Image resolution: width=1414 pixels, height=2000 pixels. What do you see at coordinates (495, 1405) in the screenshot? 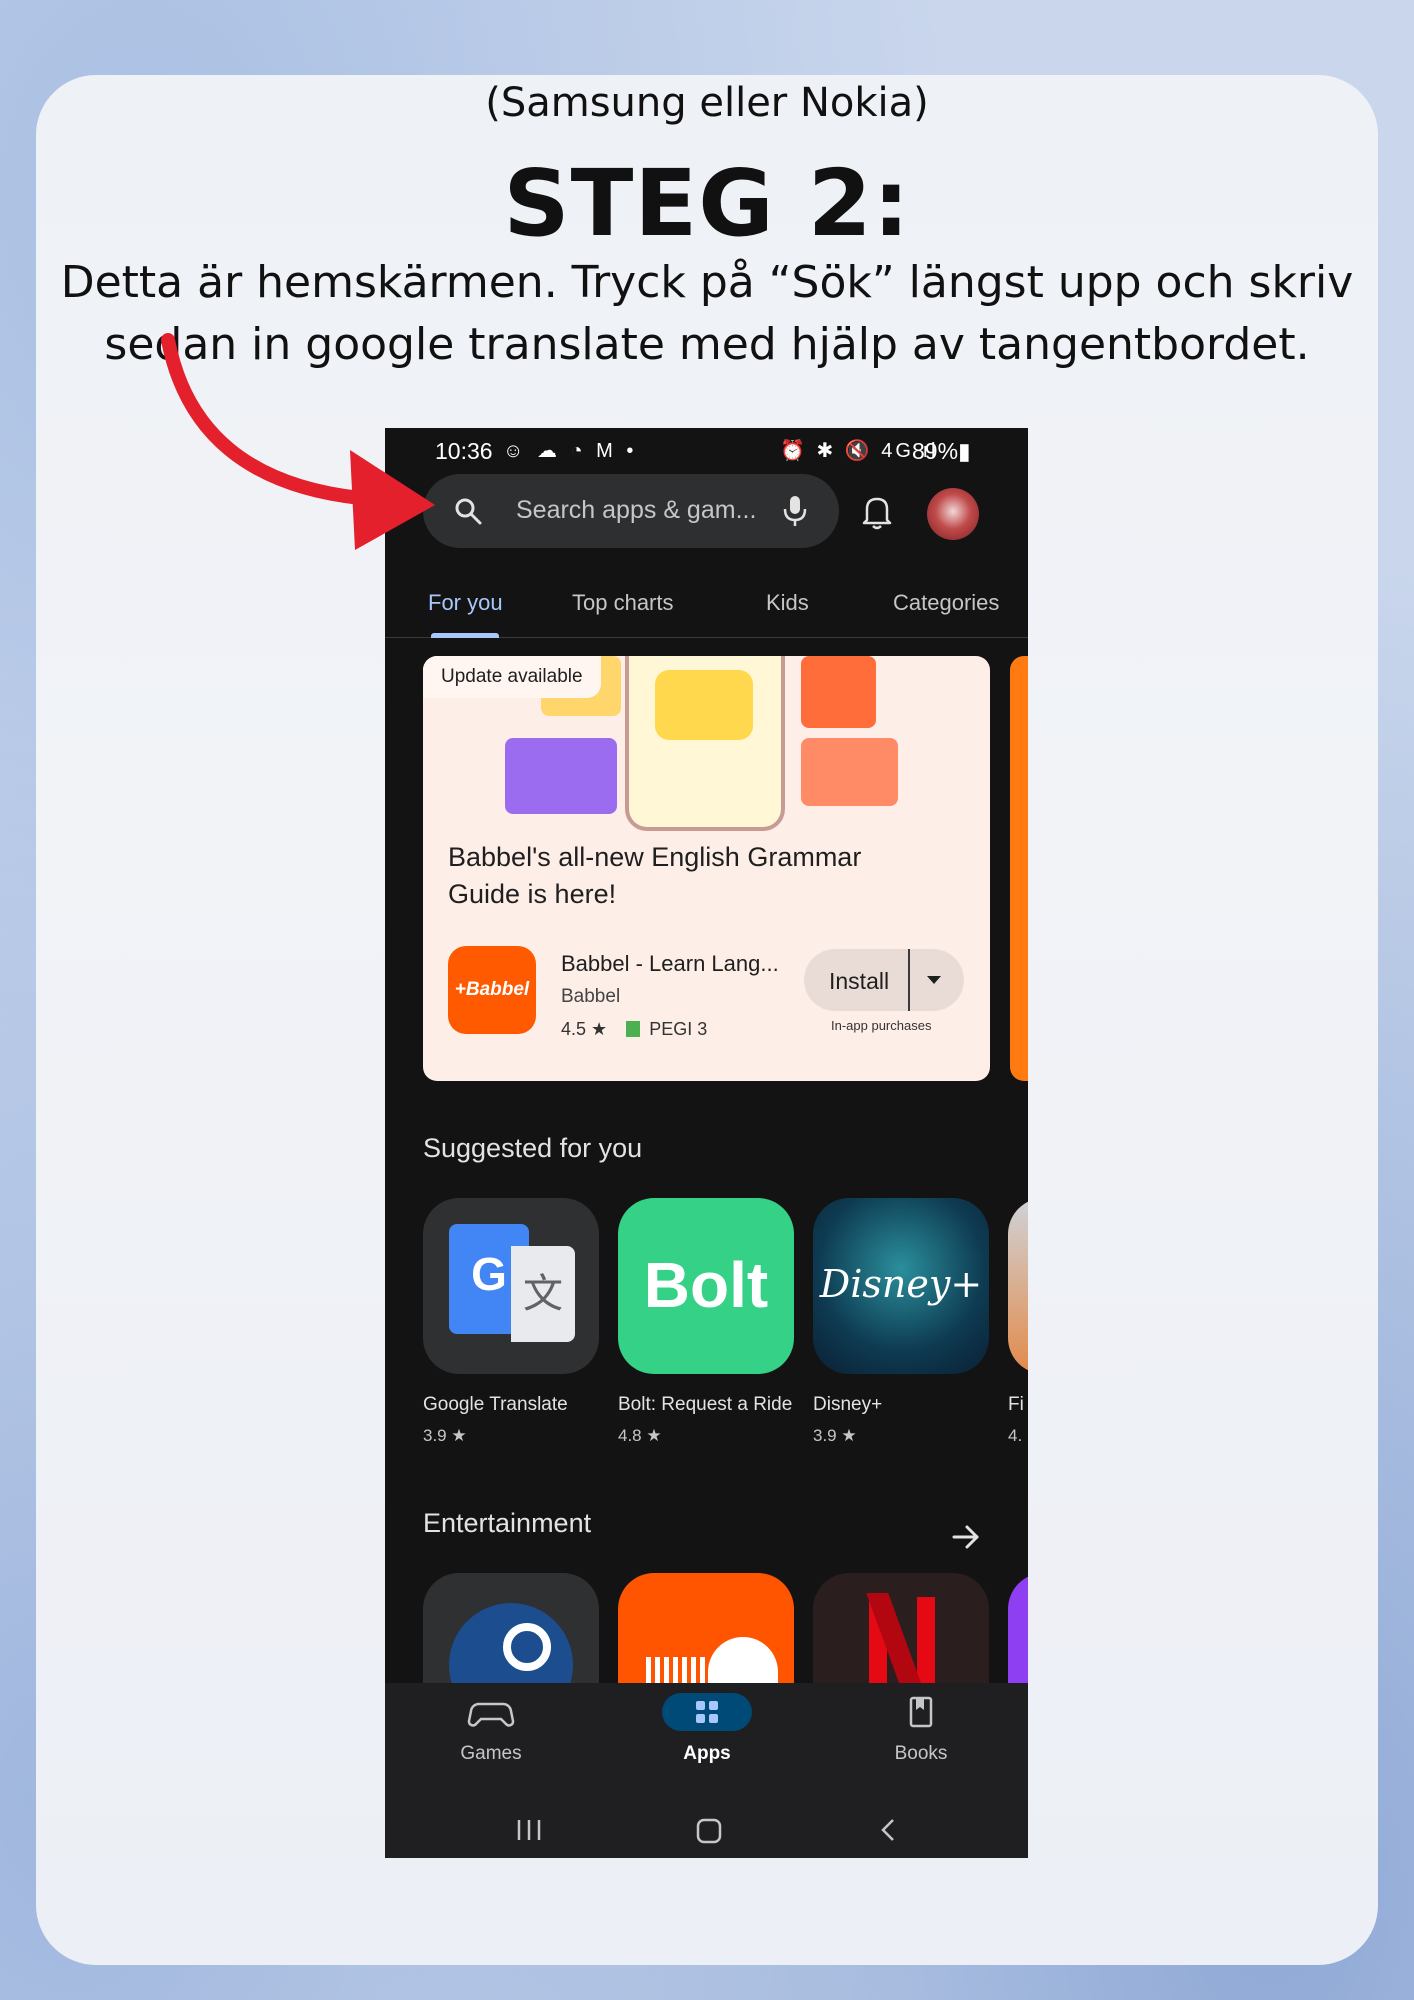
I see `app-name-google-translate: Google Translate` at bounding box center [495, 1405].